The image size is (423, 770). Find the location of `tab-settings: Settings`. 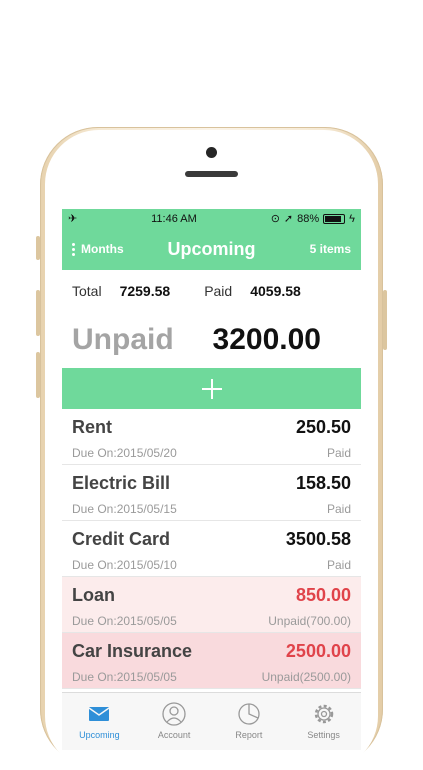

tab-settings: Settings is located at coordinates (323, 721).